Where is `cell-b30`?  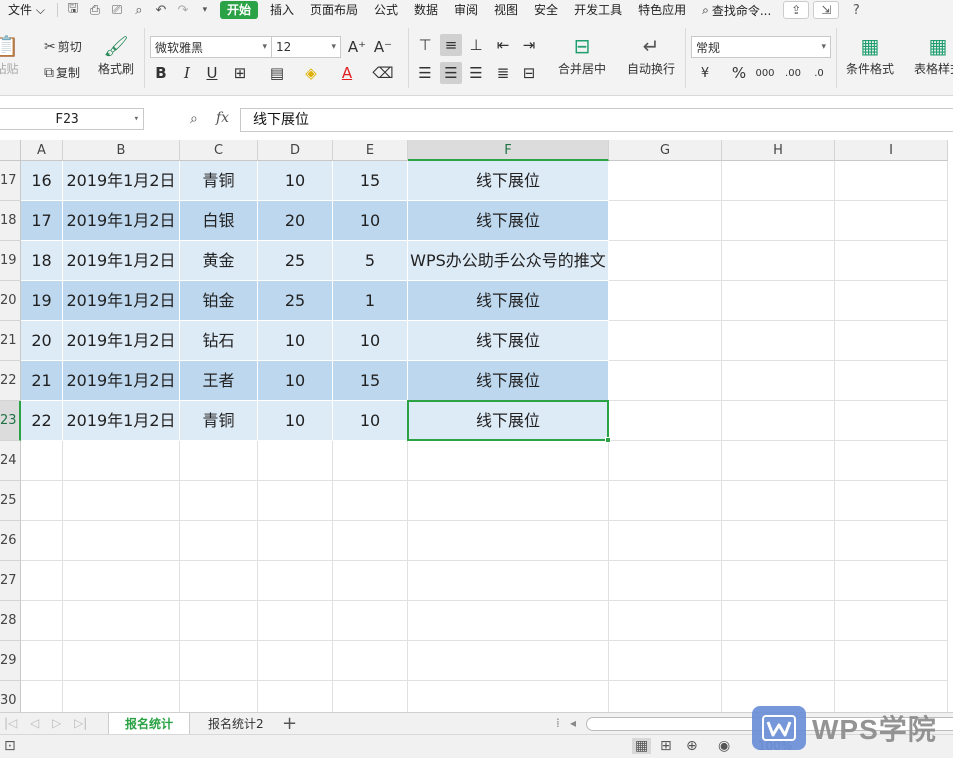
cell-b30 is located at coordinates (121, 696).